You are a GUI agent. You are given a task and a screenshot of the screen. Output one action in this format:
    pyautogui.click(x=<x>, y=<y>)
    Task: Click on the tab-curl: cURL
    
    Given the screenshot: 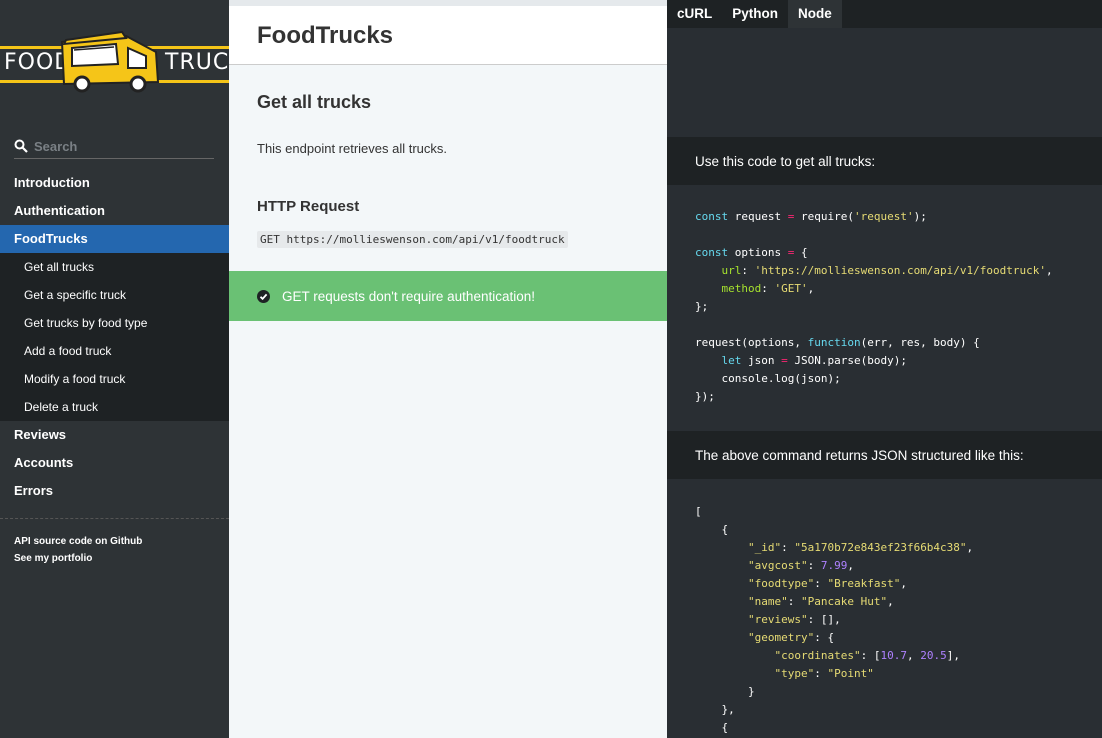 What is the action you would take?
    pyautogui.click(x=694, y=14)
    